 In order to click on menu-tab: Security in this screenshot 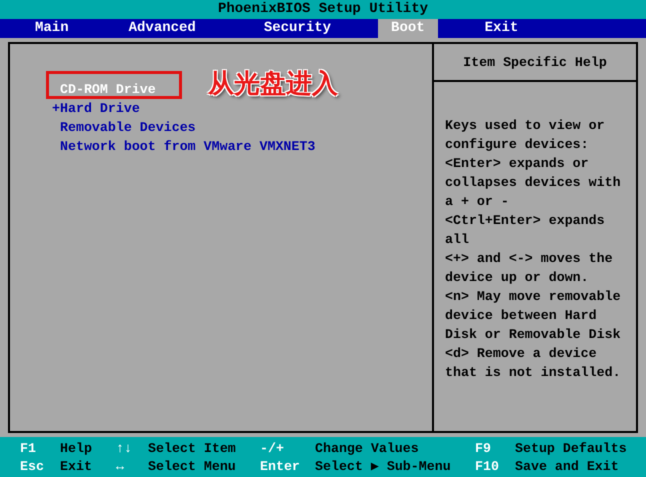, I will do `click(297, 28)`.